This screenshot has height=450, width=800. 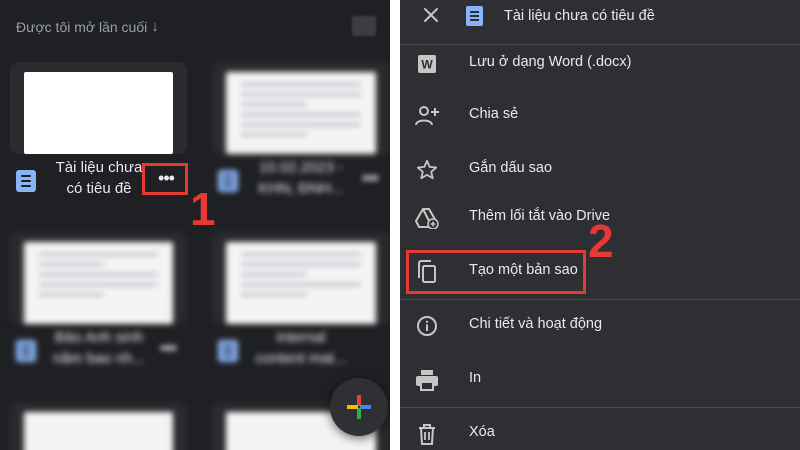 I want to click on menu-item-label: Gắn dấu sao, so click(x=511, y=168).